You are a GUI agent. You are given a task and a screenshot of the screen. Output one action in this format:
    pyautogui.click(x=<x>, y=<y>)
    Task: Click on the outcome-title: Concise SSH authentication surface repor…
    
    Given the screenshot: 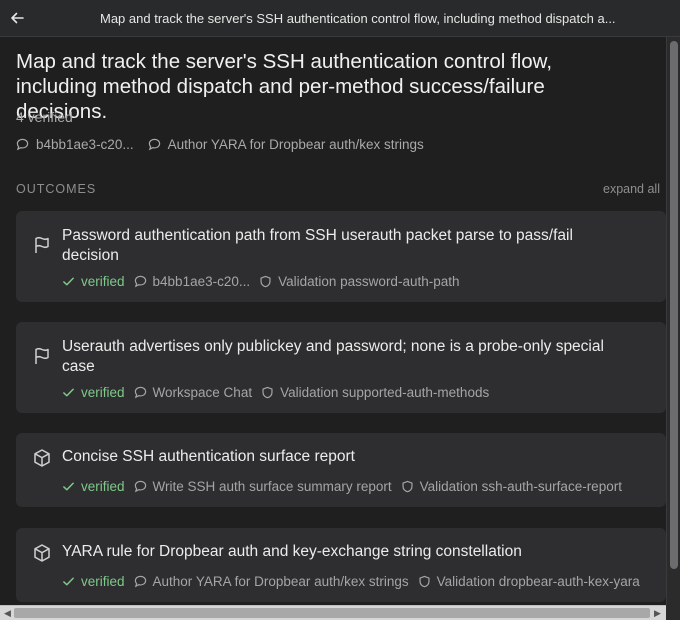 What is the action you would take?
    pyautogui.click(x=208, y=456)
    